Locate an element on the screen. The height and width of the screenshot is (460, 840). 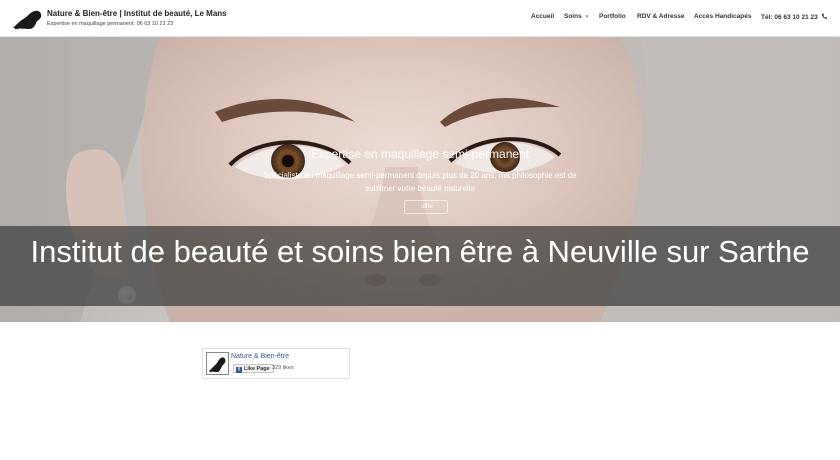
facebook-page-widget: Nature & Bien-être f Like Page 329 likes is located at coordinates (276, 363).